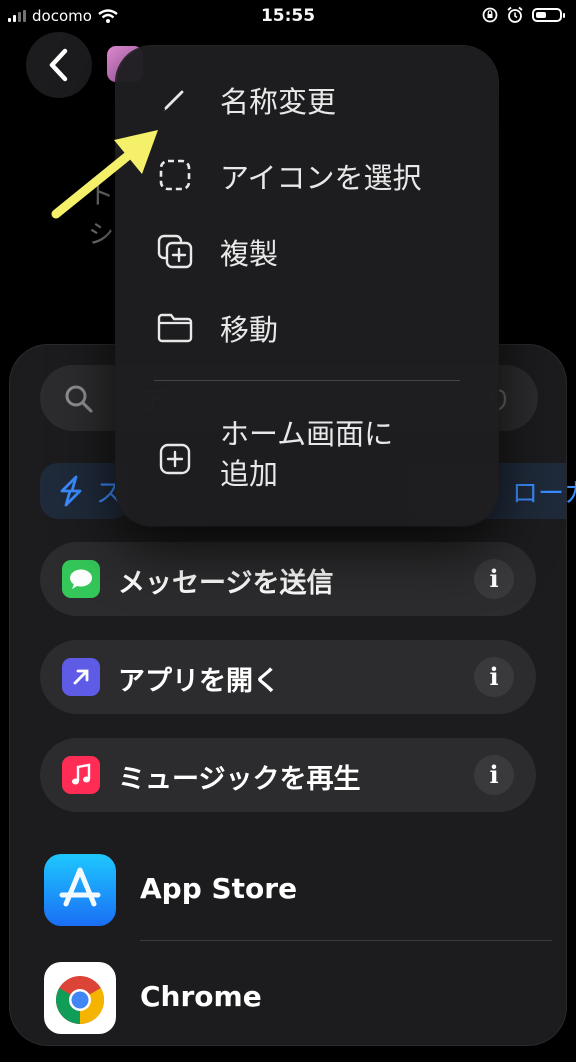 The image size is (576, 1062). I want to click on back-button, so click(59, 65).